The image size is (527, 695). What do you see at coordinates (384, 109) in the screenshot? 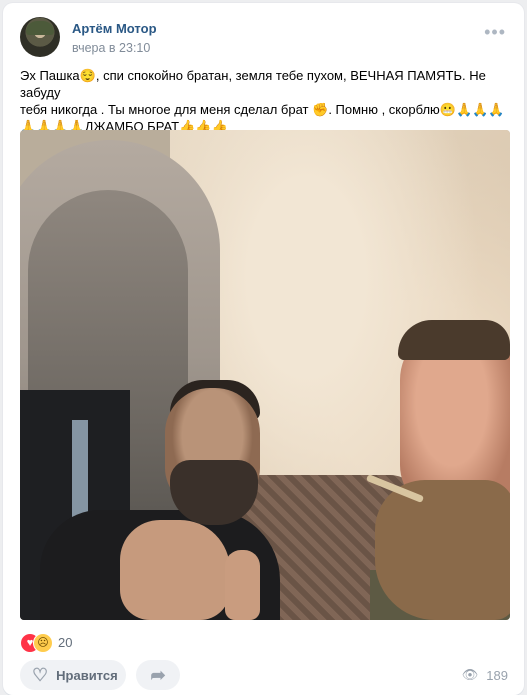
I see `text-segment: . Помню , скорблю` at bounding box center [384, 109].